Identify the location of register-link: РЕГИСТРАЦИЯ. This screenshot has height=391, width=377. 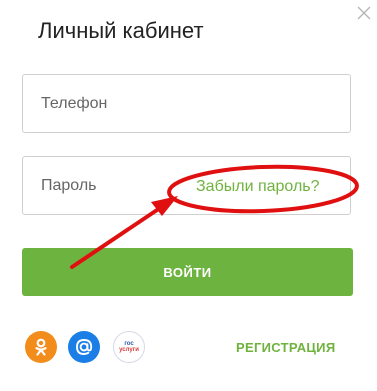
(285, 347).